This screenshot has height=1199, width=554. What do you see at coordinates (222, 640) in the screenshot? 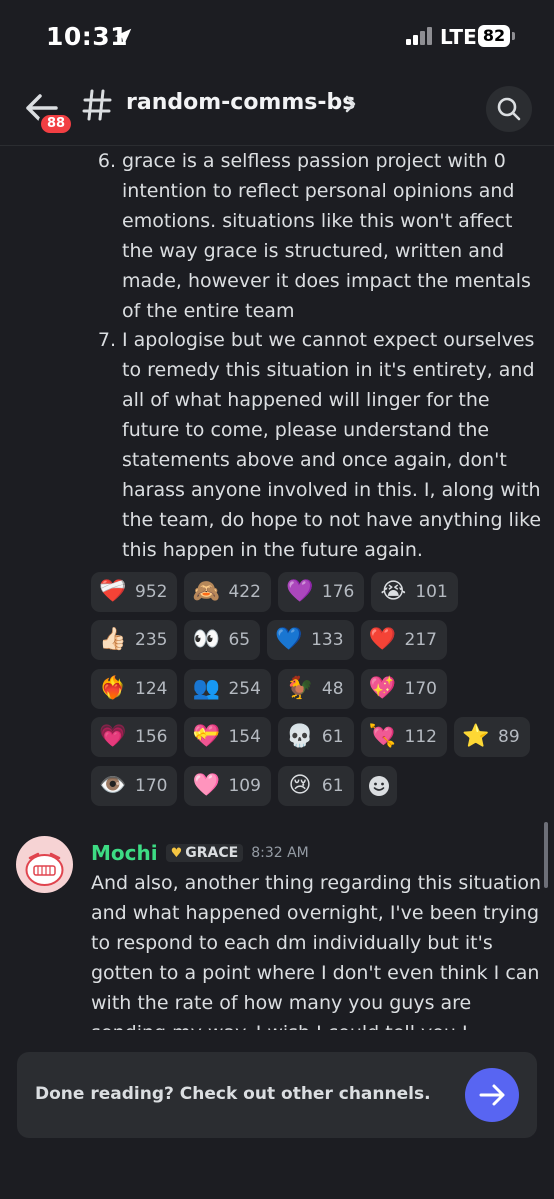
I see `reaction-pill: 👀 65` at bounding box center [222, 640].